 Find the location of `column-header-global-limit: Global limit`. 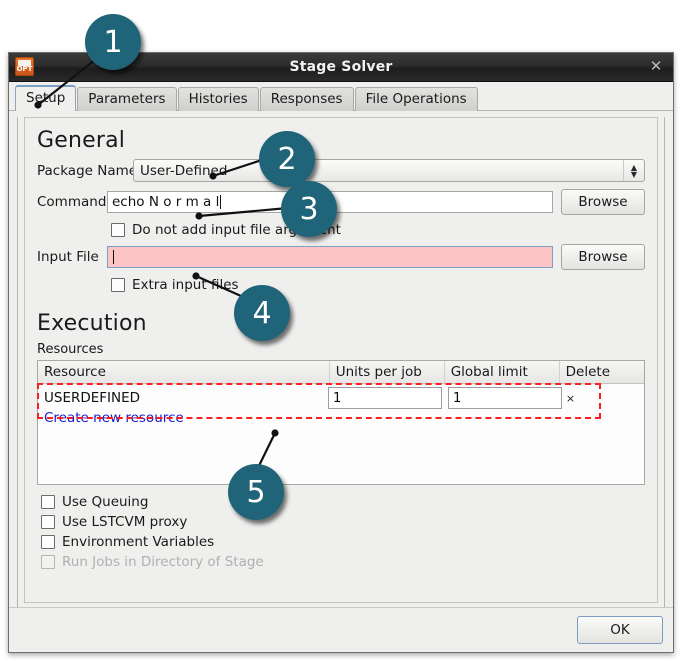

column-header-global-limit: Global limit is located at coordinates (502, 372).